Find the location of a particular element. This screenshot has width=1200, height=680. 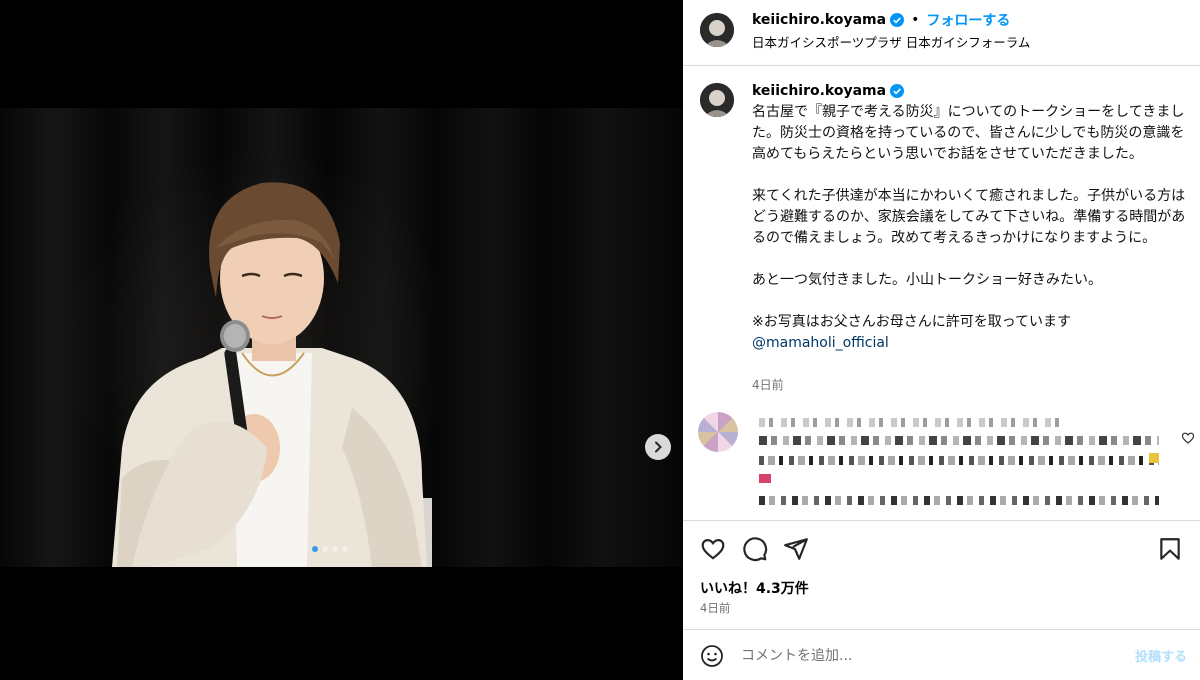

carousel-next-button is located at coordinates (658, 447).